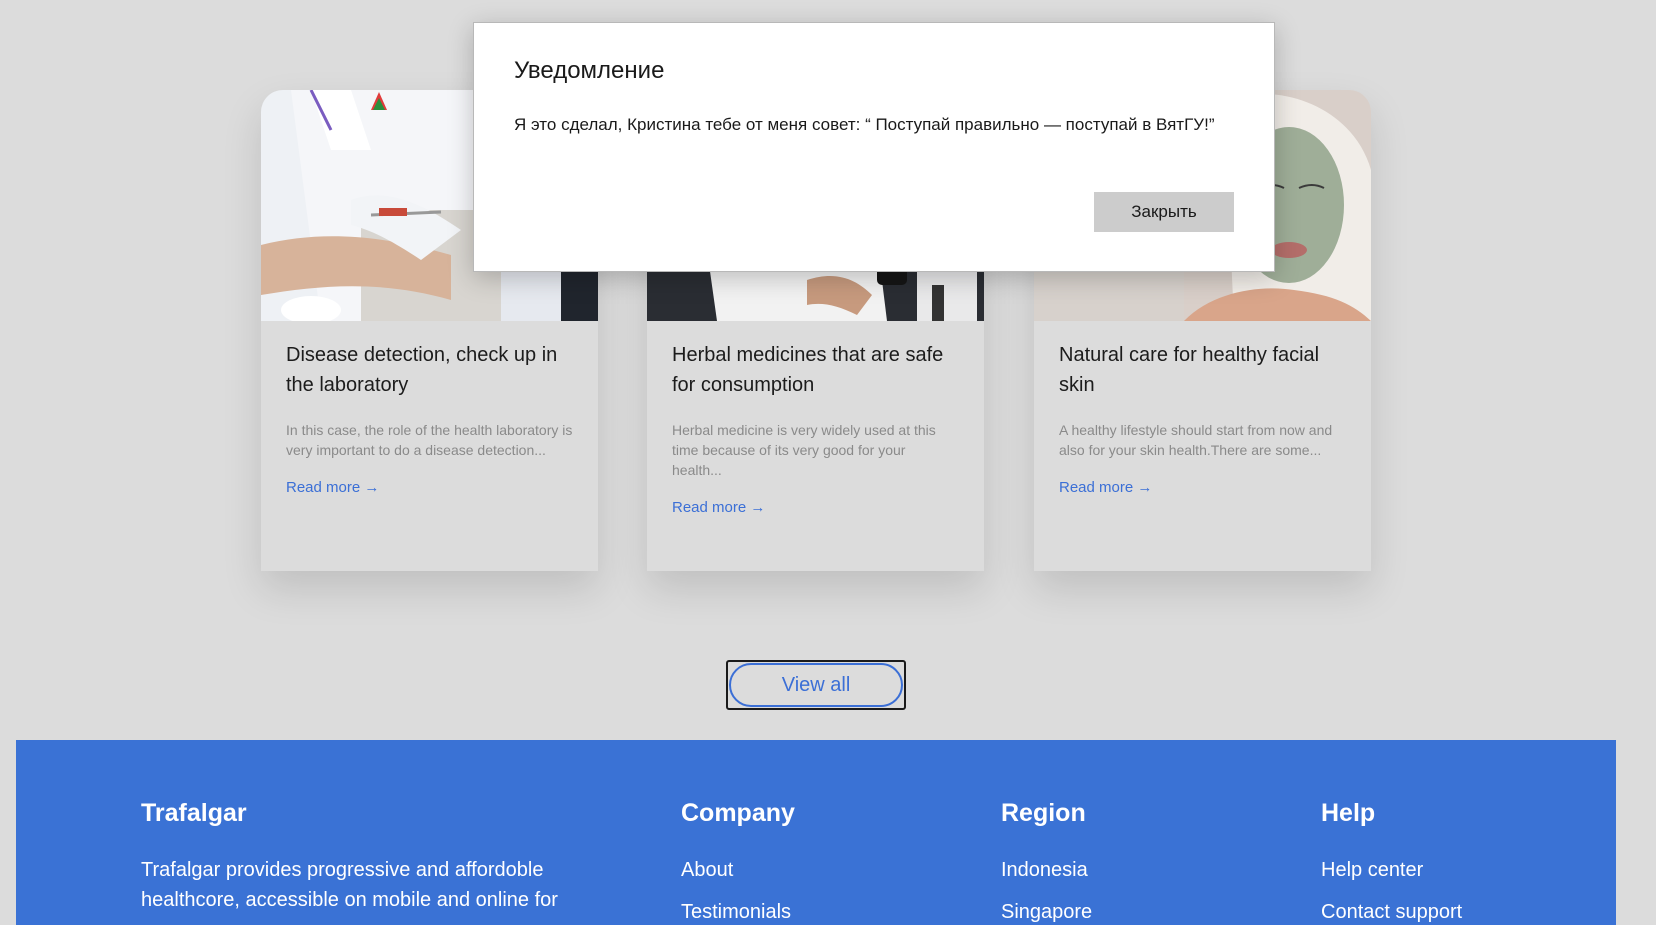 Image resolution: width=1656 pixels, height=925 pixels. I want to click on dialog-title: Уведомление, so click(589, 70).